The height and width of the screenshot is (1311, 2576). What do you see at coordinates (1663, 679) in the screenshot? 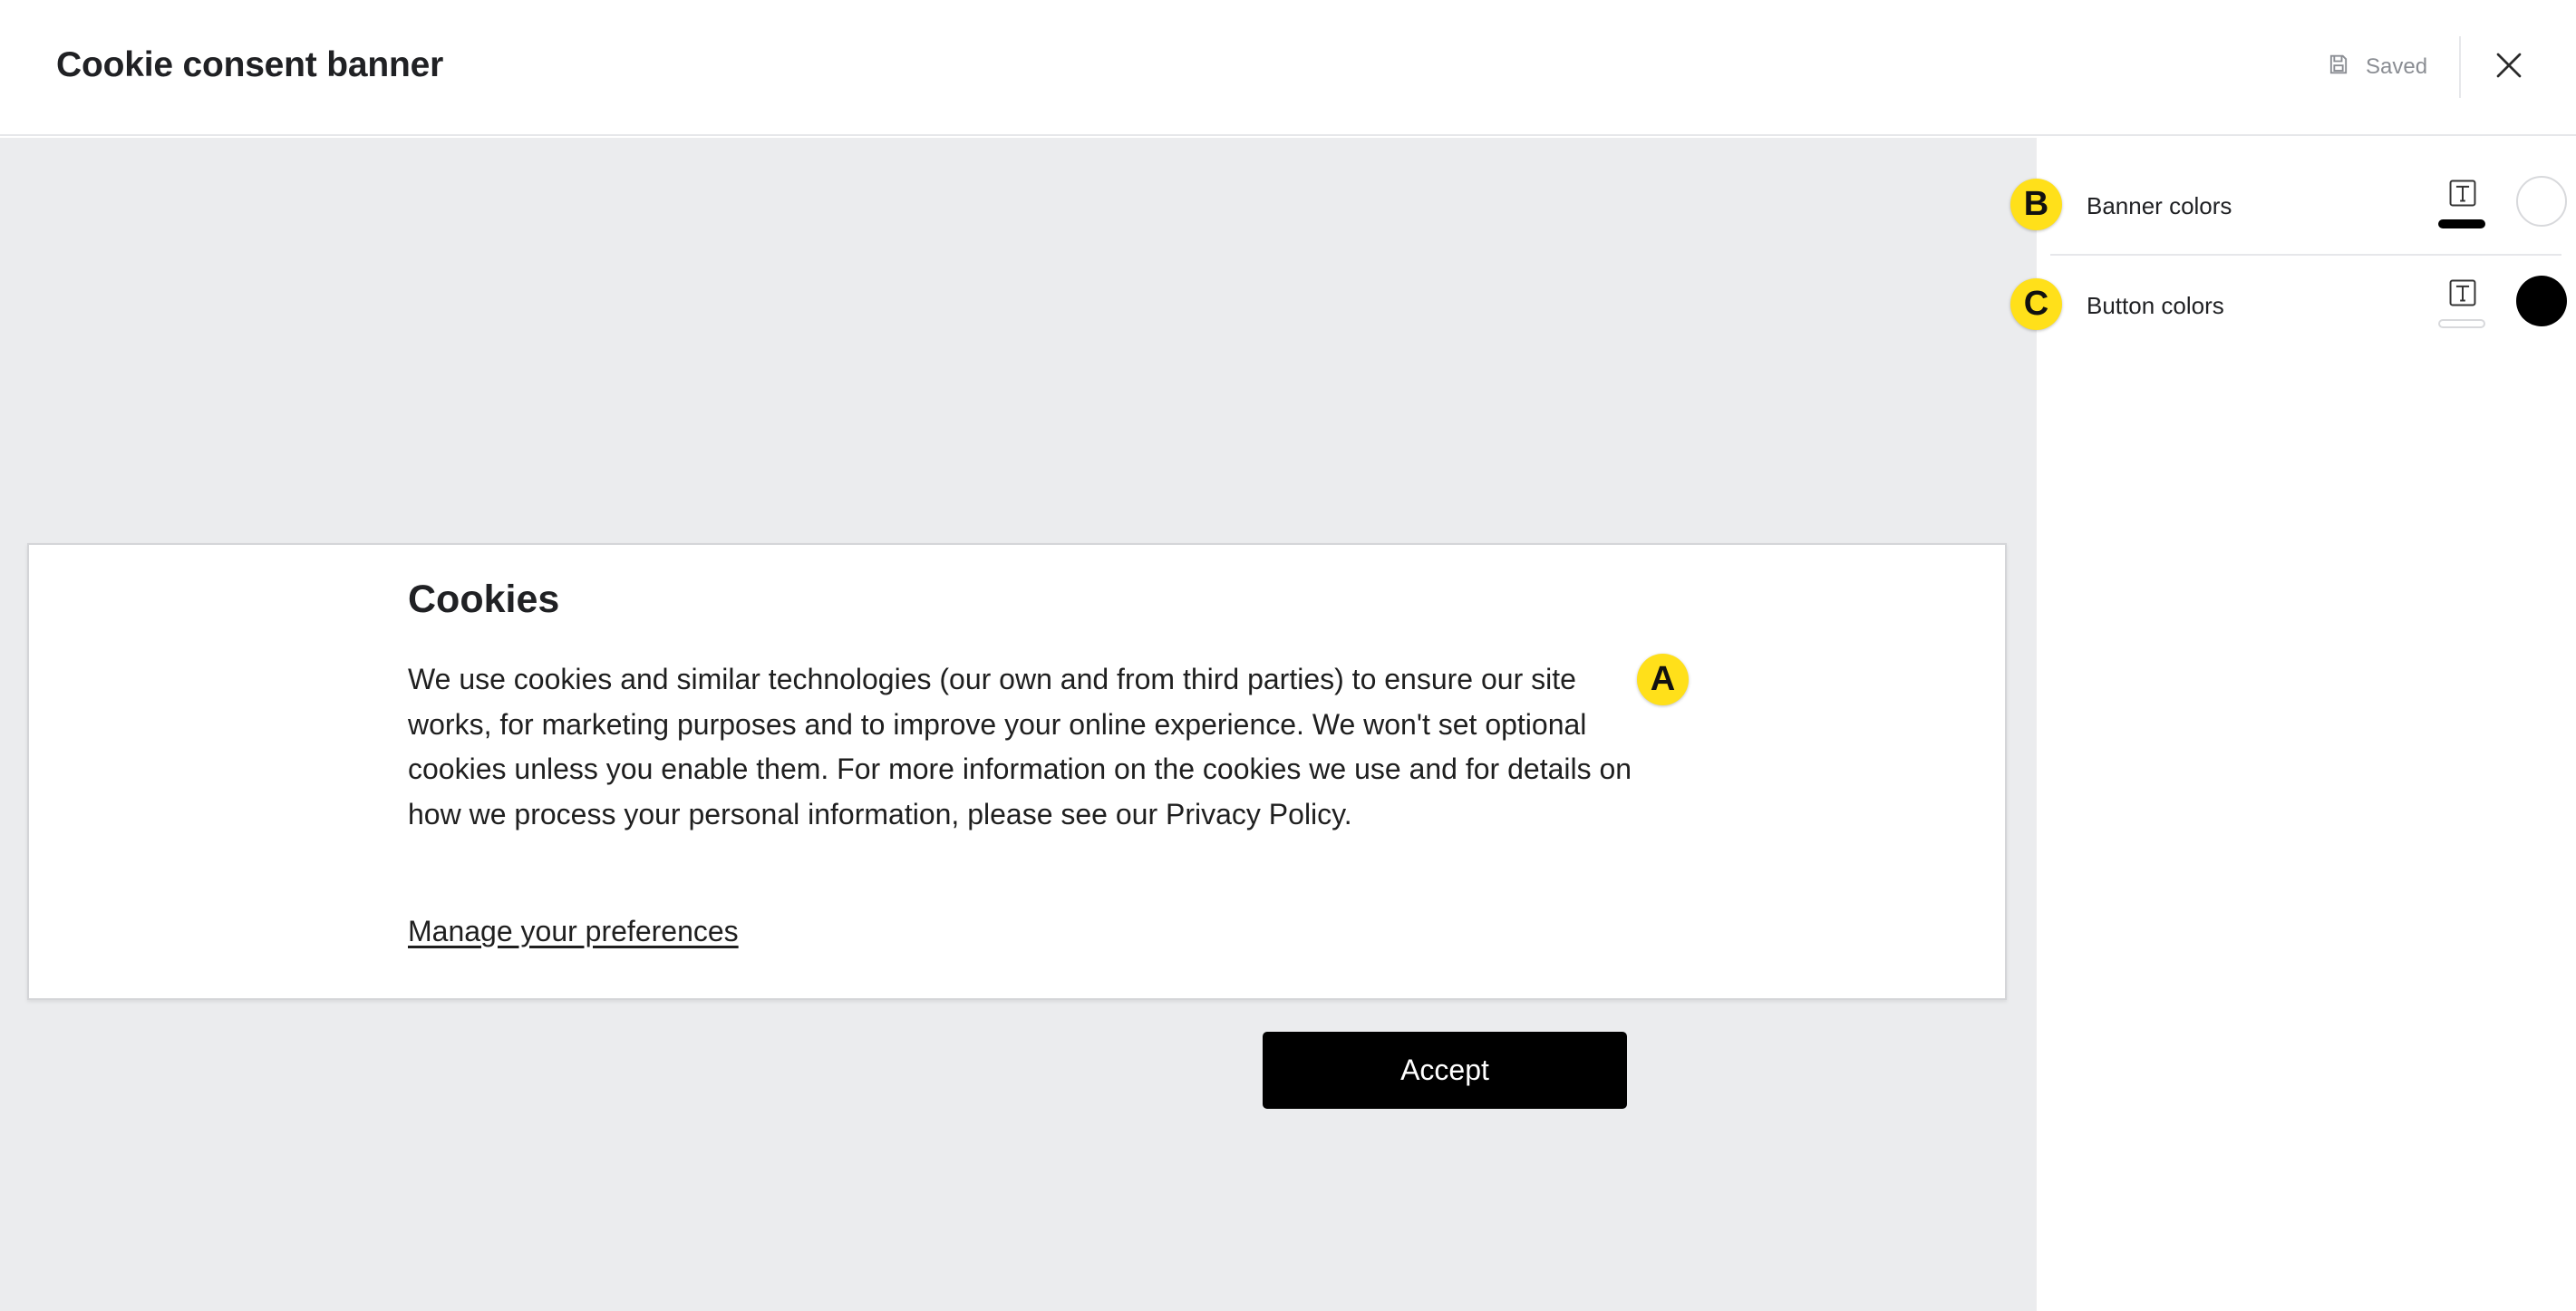
I see `callout-badge-a: A` at bounding box center [1663, 679].